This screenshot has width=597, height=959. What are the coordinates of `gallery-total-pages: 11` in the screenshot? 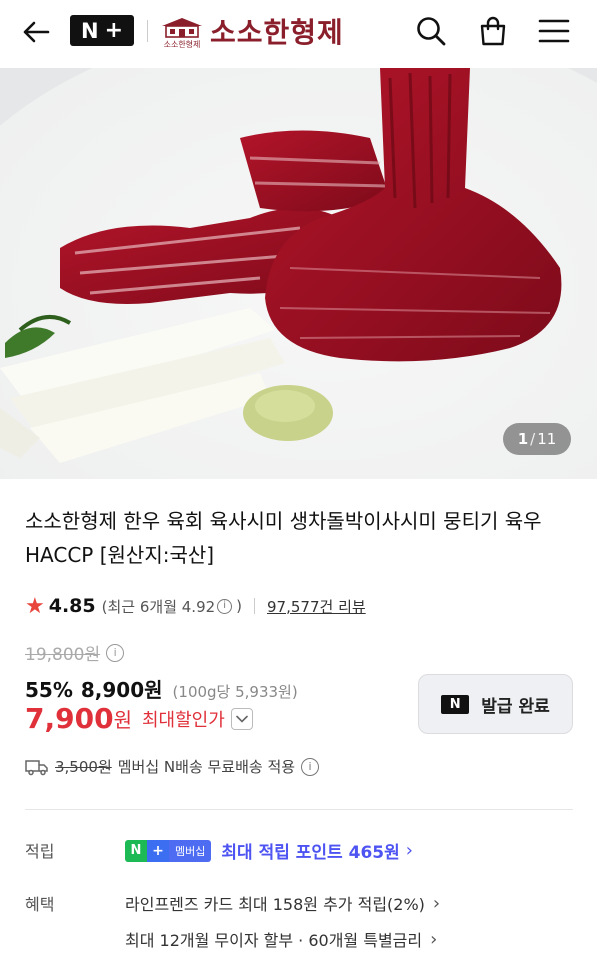 It's located at (547, 439).